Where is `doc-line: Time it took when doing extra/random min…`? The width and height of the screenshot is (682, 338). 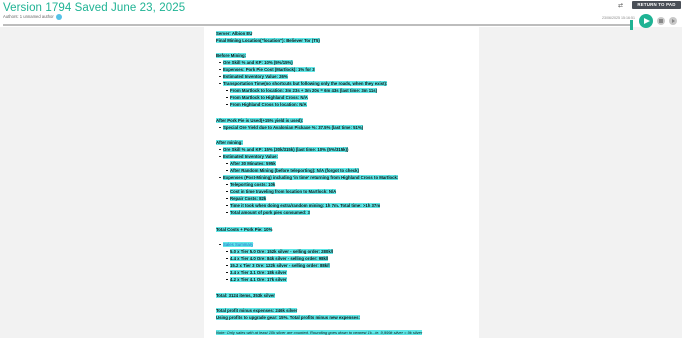 doc-line: Time it took when doing extra/random min… is located at coordinates (303, 205).